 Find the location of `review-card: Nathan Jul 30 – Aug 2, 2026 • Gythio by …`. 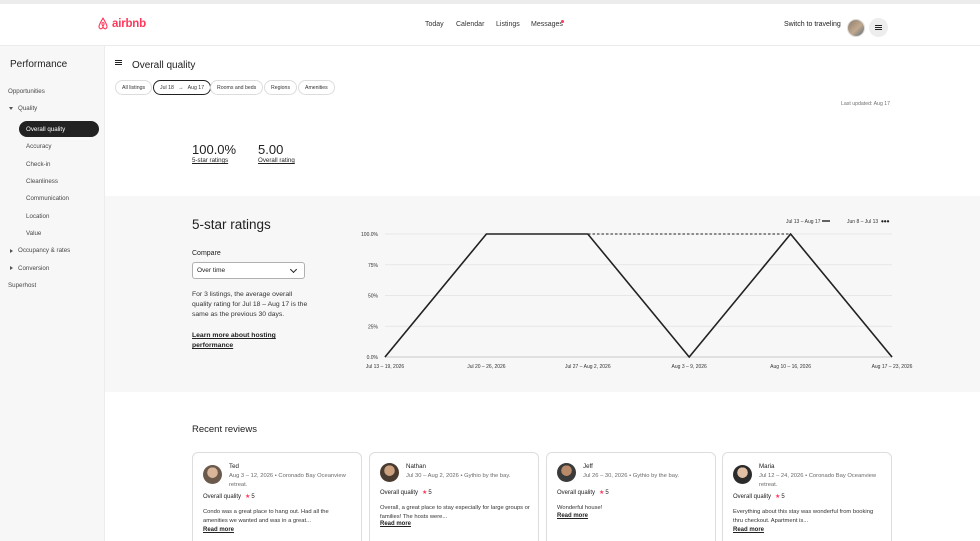

review-card: Nathan Jul 30 – Aug 2, 2026 • Gythio by … is located at coordinates (454, 496).